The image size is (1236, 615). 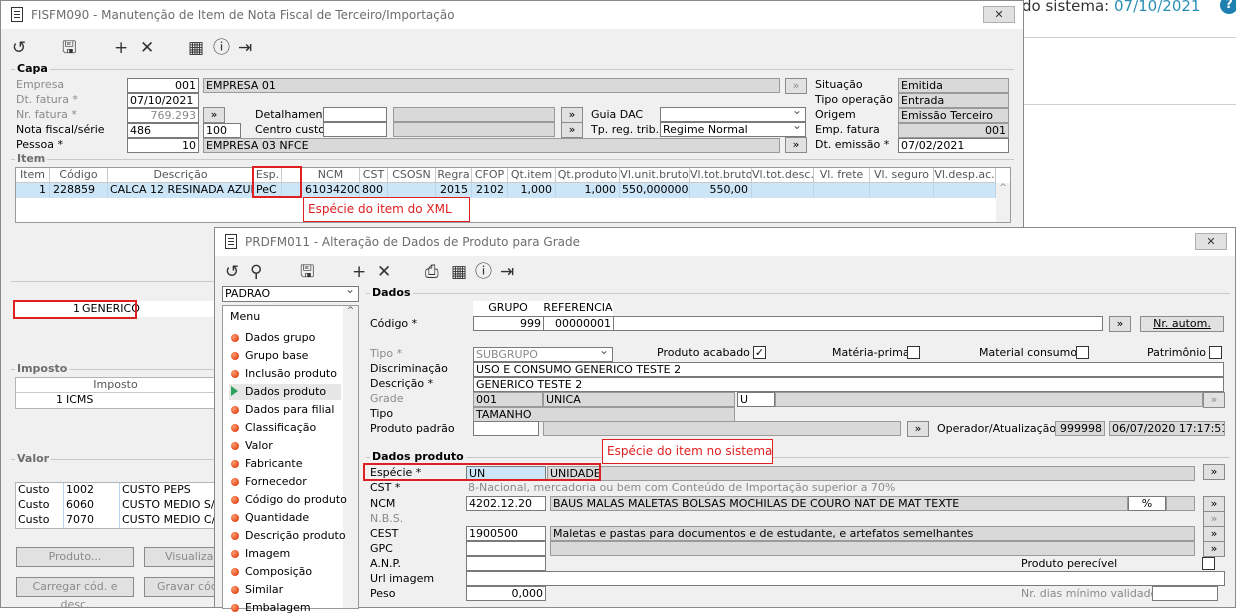 What do you see at coordinates (116, 505) in the screenshot?
I see `table-row: Custo 6060 CUSTO MEDIO S/ IM` at bounding box center [116, 505].